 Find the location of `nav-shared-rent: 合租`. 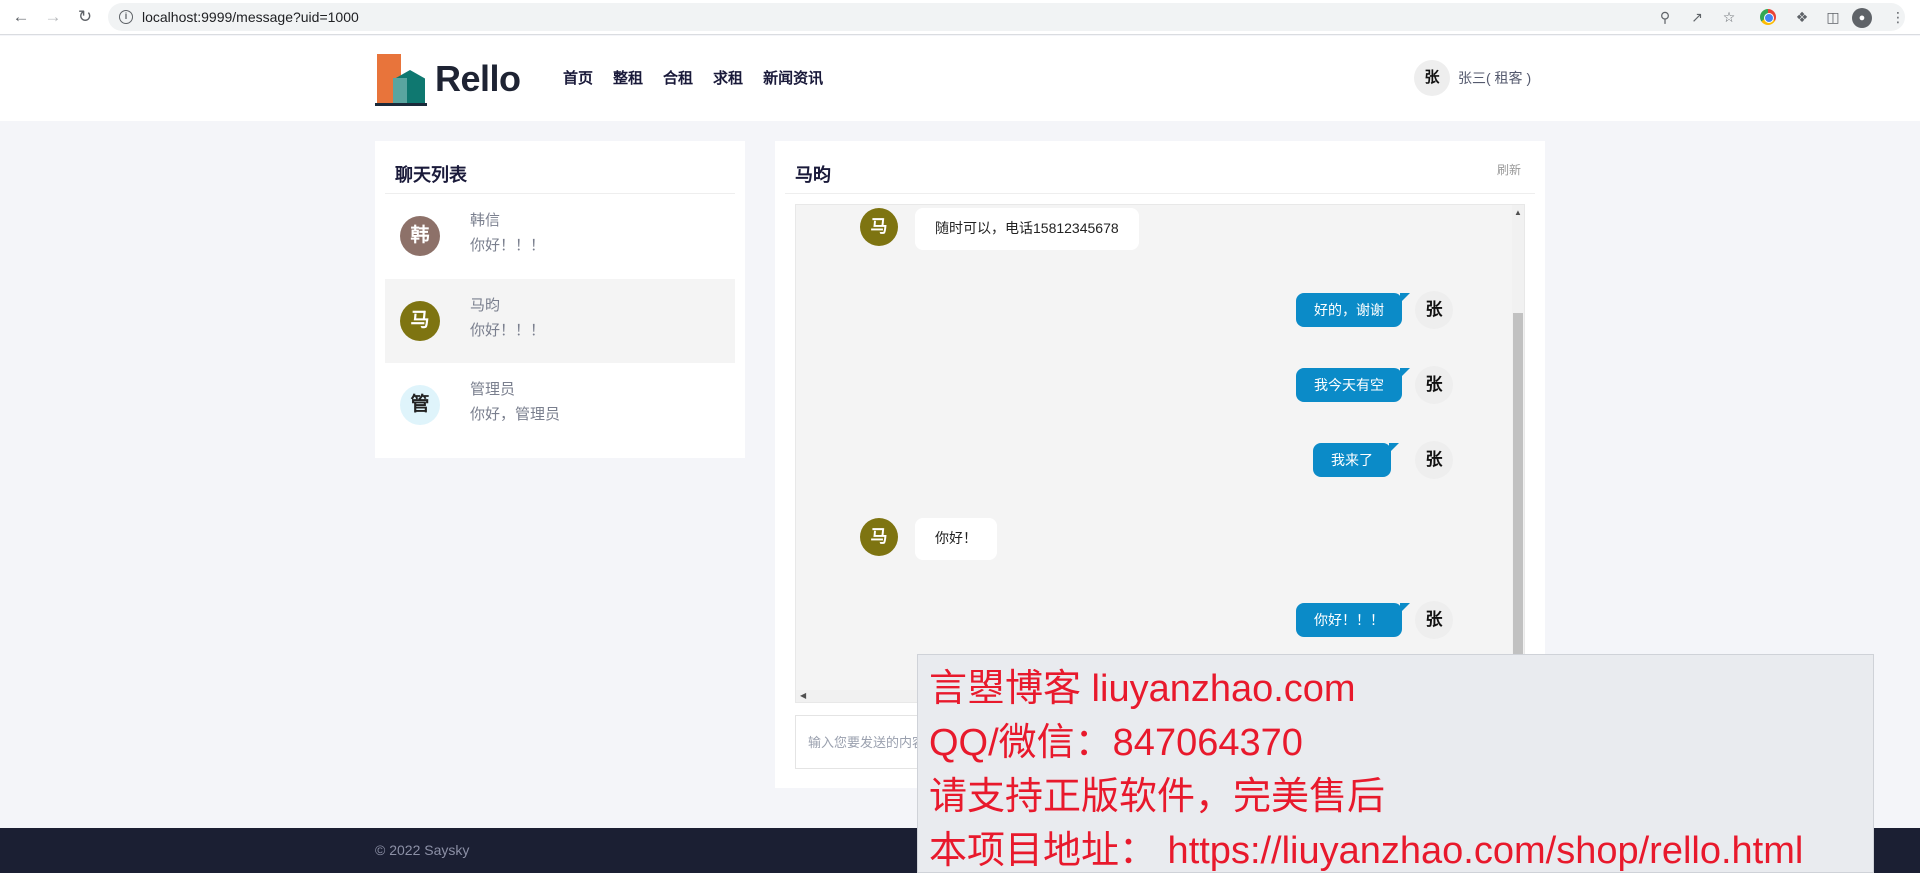

nav-shared-rent: 合租 is located at coordinates (678, 77).